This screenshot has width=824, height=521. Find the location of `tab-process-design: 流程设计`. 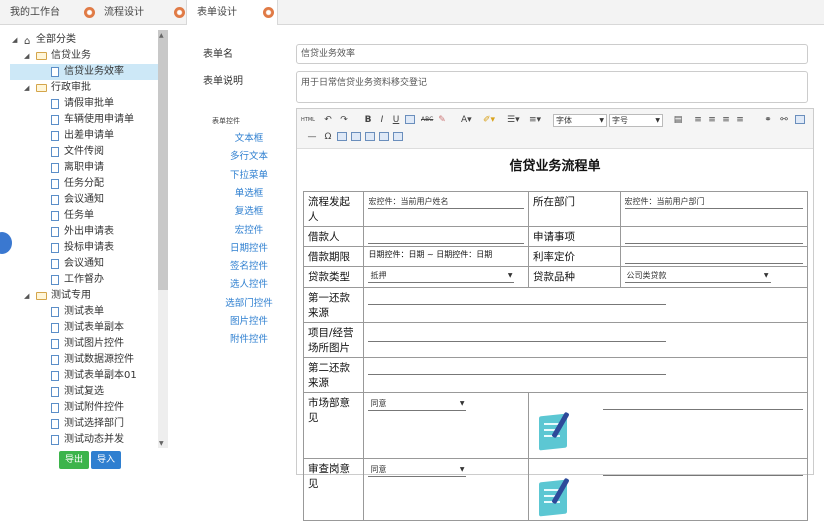

tab-process-design: 流程设计 is located at coordinates (139, 12).